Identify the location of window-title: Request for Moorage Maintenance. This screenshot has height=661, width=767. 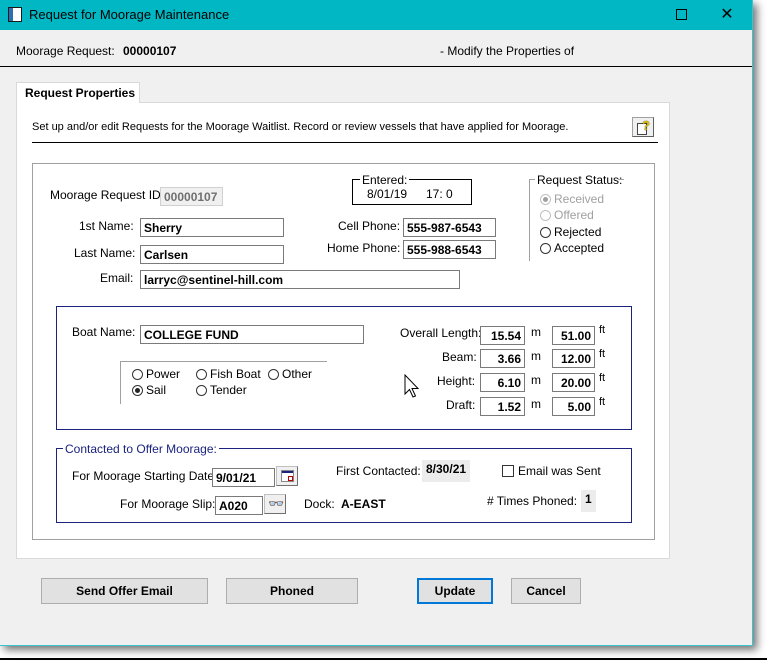
(129, 14).